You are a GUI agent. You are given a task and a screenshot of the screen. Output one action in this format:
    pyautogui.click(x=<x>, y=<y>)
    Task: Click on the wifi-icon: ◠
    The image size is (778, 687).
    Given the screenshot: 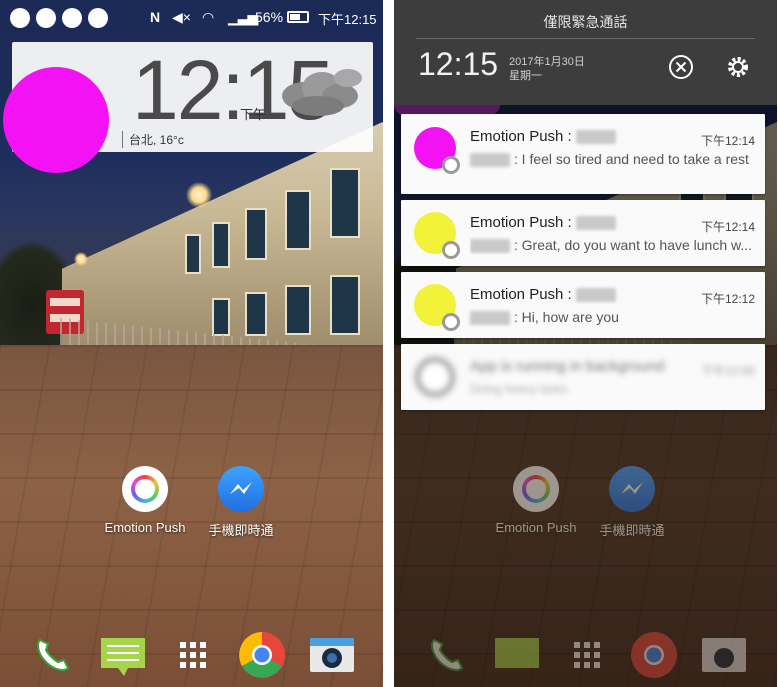 What is the action you would take?
    pyautogui.click(x=208, y=17)
    